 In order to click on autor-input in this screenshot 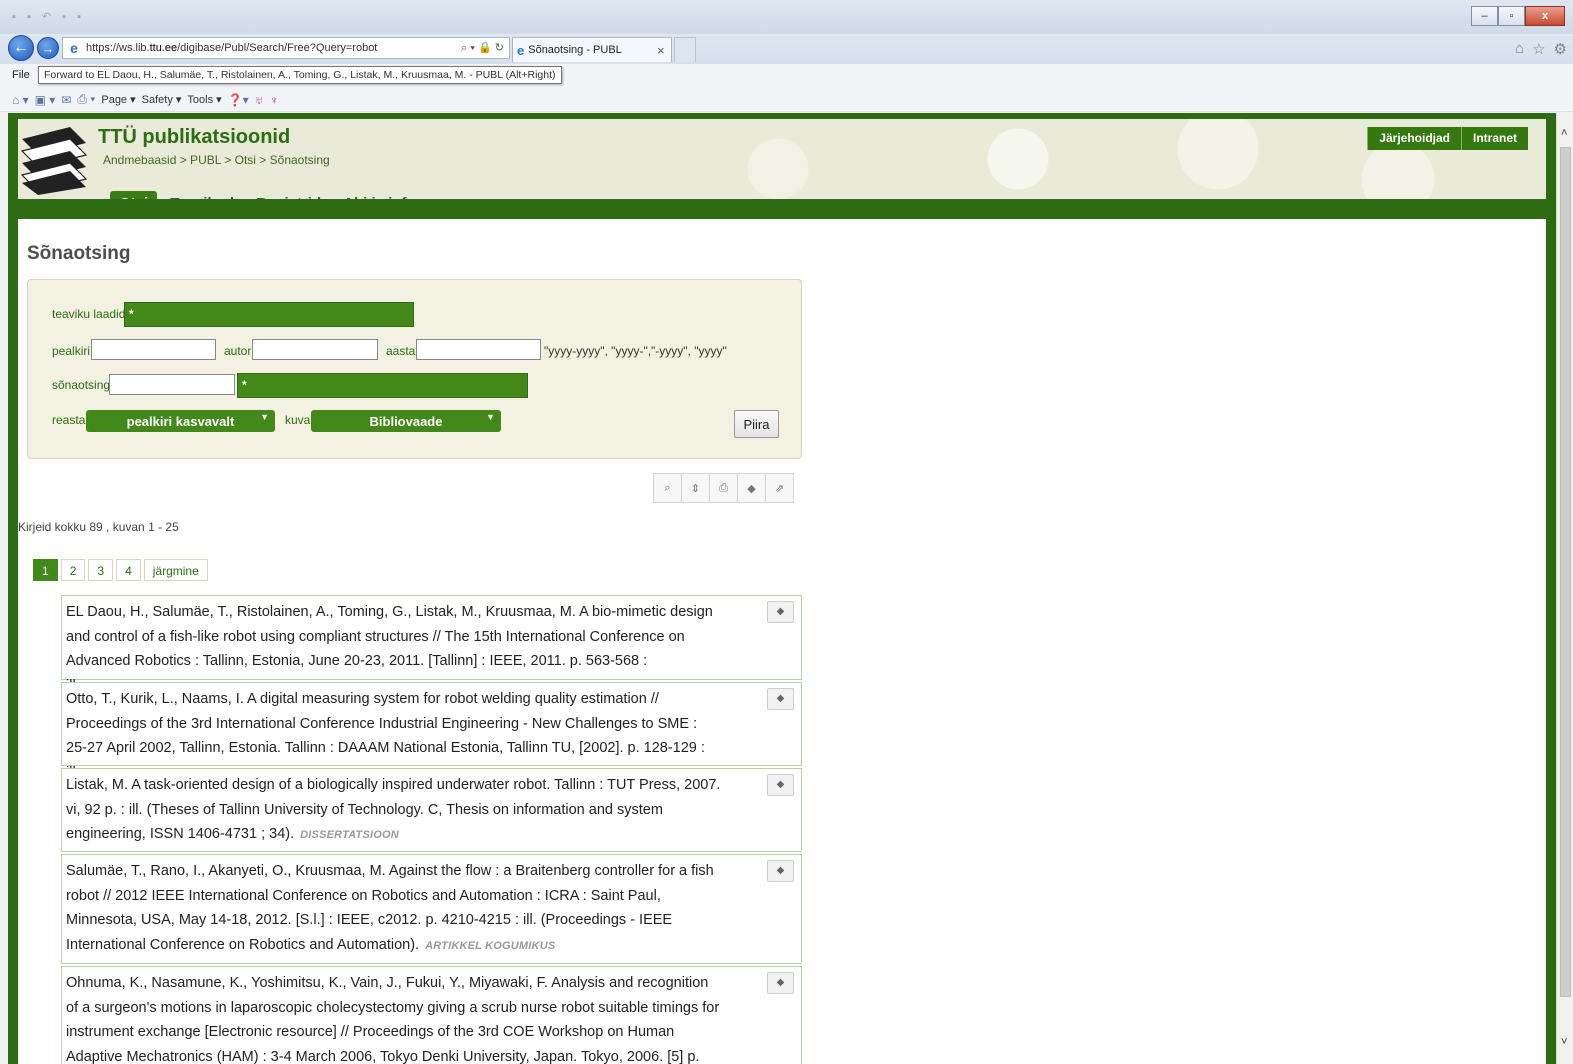, I will do `click(315, 349)`.